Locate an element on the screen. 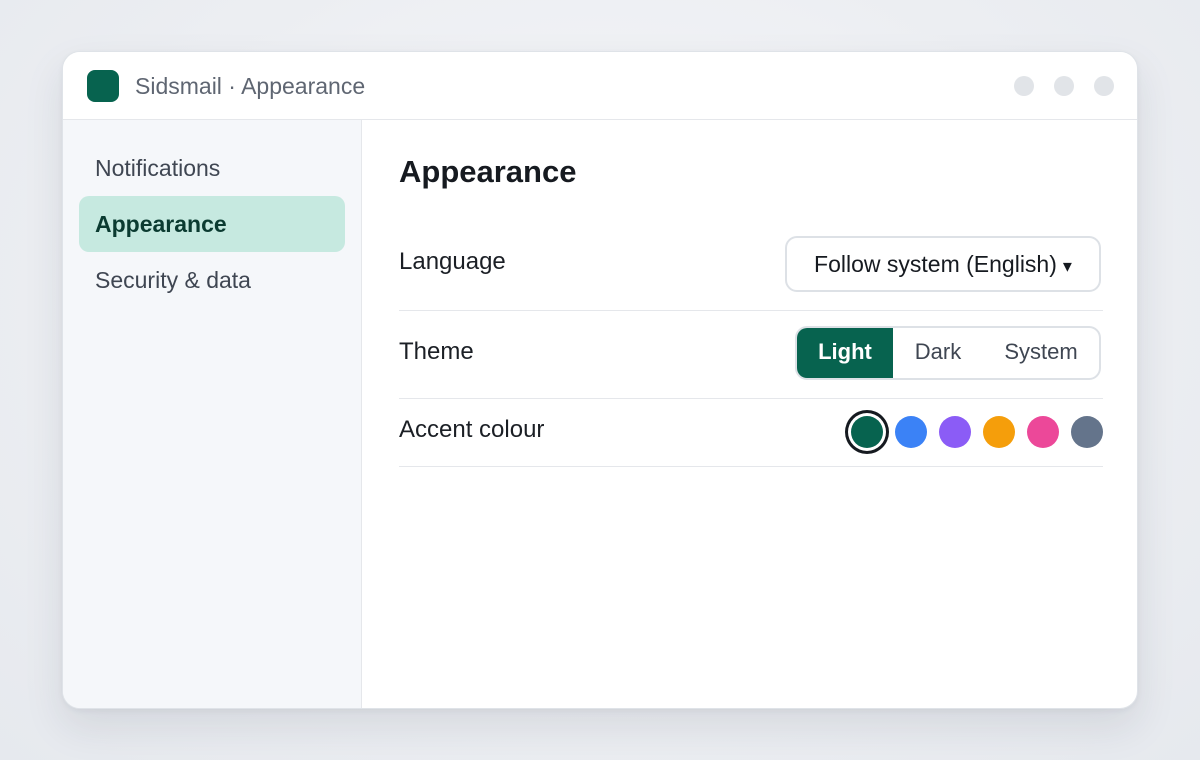  accent-colour-label: Accent colour is located at coordinates (472, 429).